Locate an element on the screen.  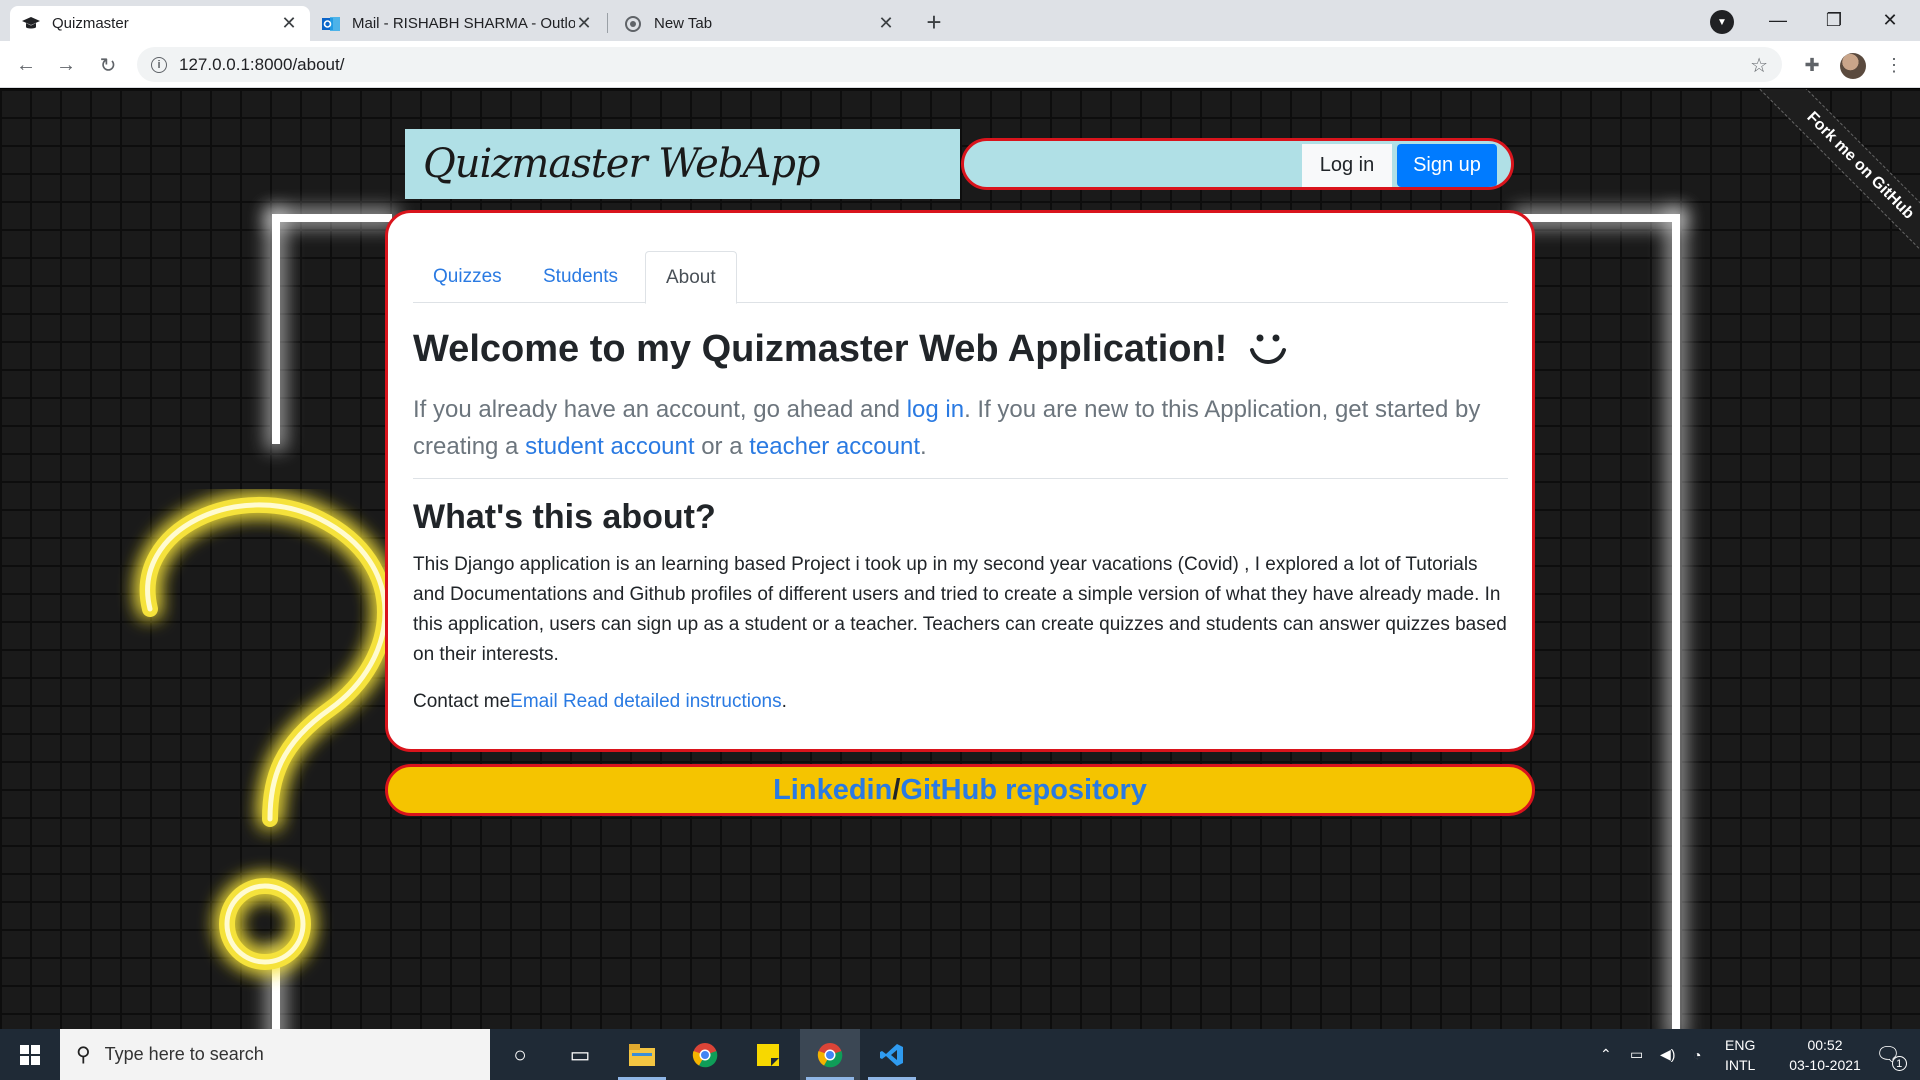
url-text: 127.0.0.1:8000/about/ is located at coordinates (261, 65).